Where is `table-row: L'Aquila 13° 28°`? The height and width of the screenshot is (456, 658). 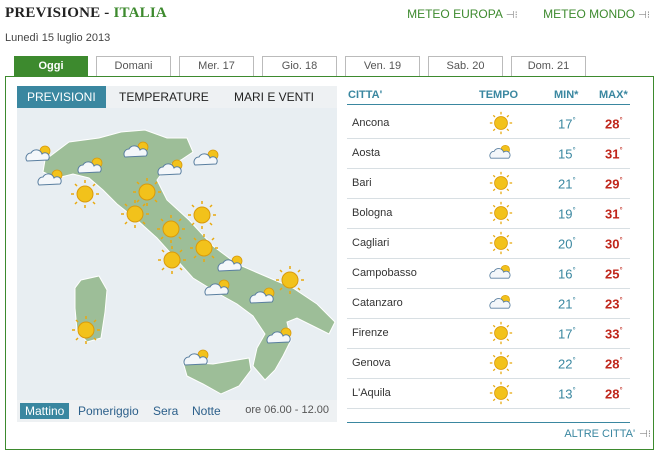
table-row: L'Aquila 13° 28° is located at coordinates (488, 393).